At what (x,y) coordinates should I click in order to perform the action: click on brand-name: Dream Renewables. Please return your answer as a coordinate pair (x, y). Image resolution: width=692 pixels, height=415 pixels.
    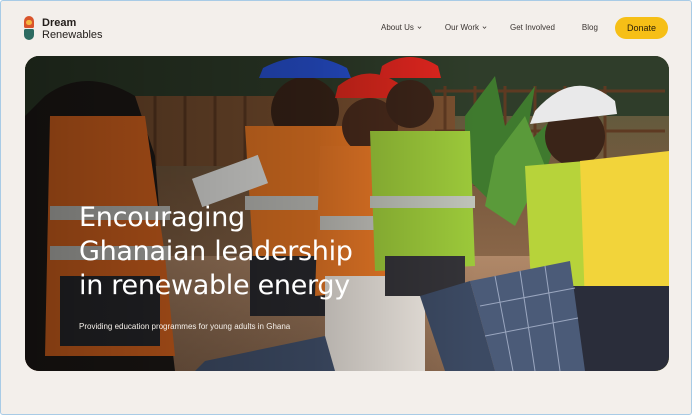
    Looking at the image, I should click on (72, 29).